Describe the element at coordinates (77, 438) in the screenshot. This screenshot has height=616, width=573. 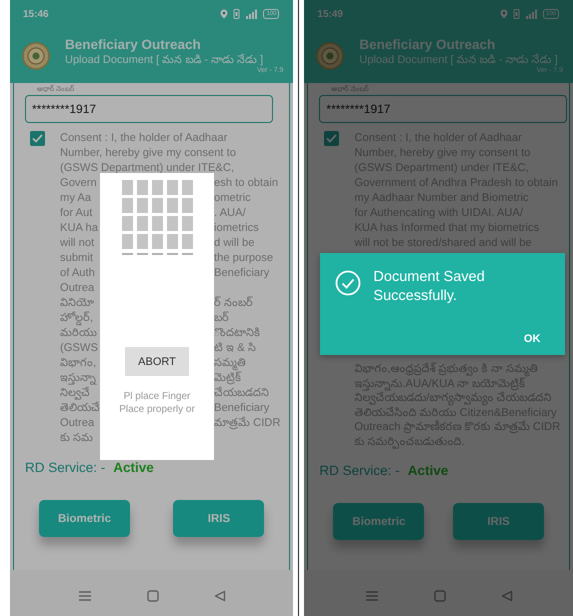
I see `consent-text-fragment: కు సమ` at that location.